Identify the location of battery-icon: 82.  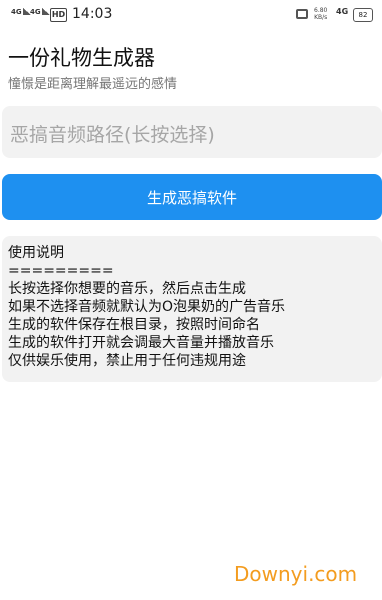
(363, 15).